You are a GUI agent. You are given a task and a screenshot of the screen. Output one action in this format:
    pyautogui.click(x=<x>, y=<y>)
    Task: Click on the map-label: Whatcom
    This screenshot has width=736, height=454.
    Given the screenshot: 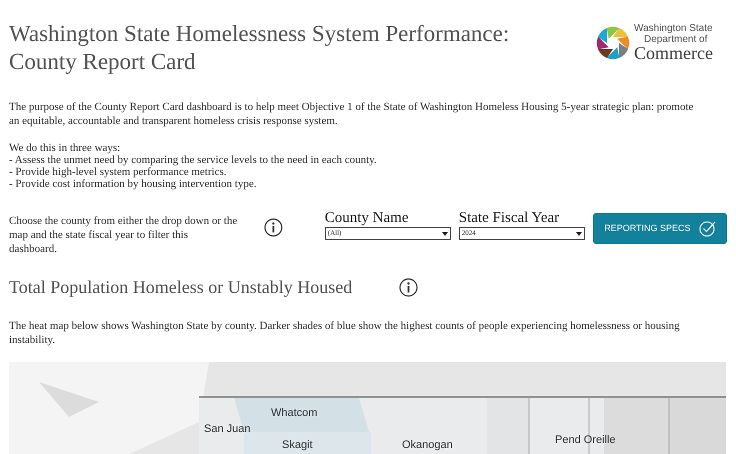 What is the action you would take?
    pyautogui.click(x=294, y=413)
    